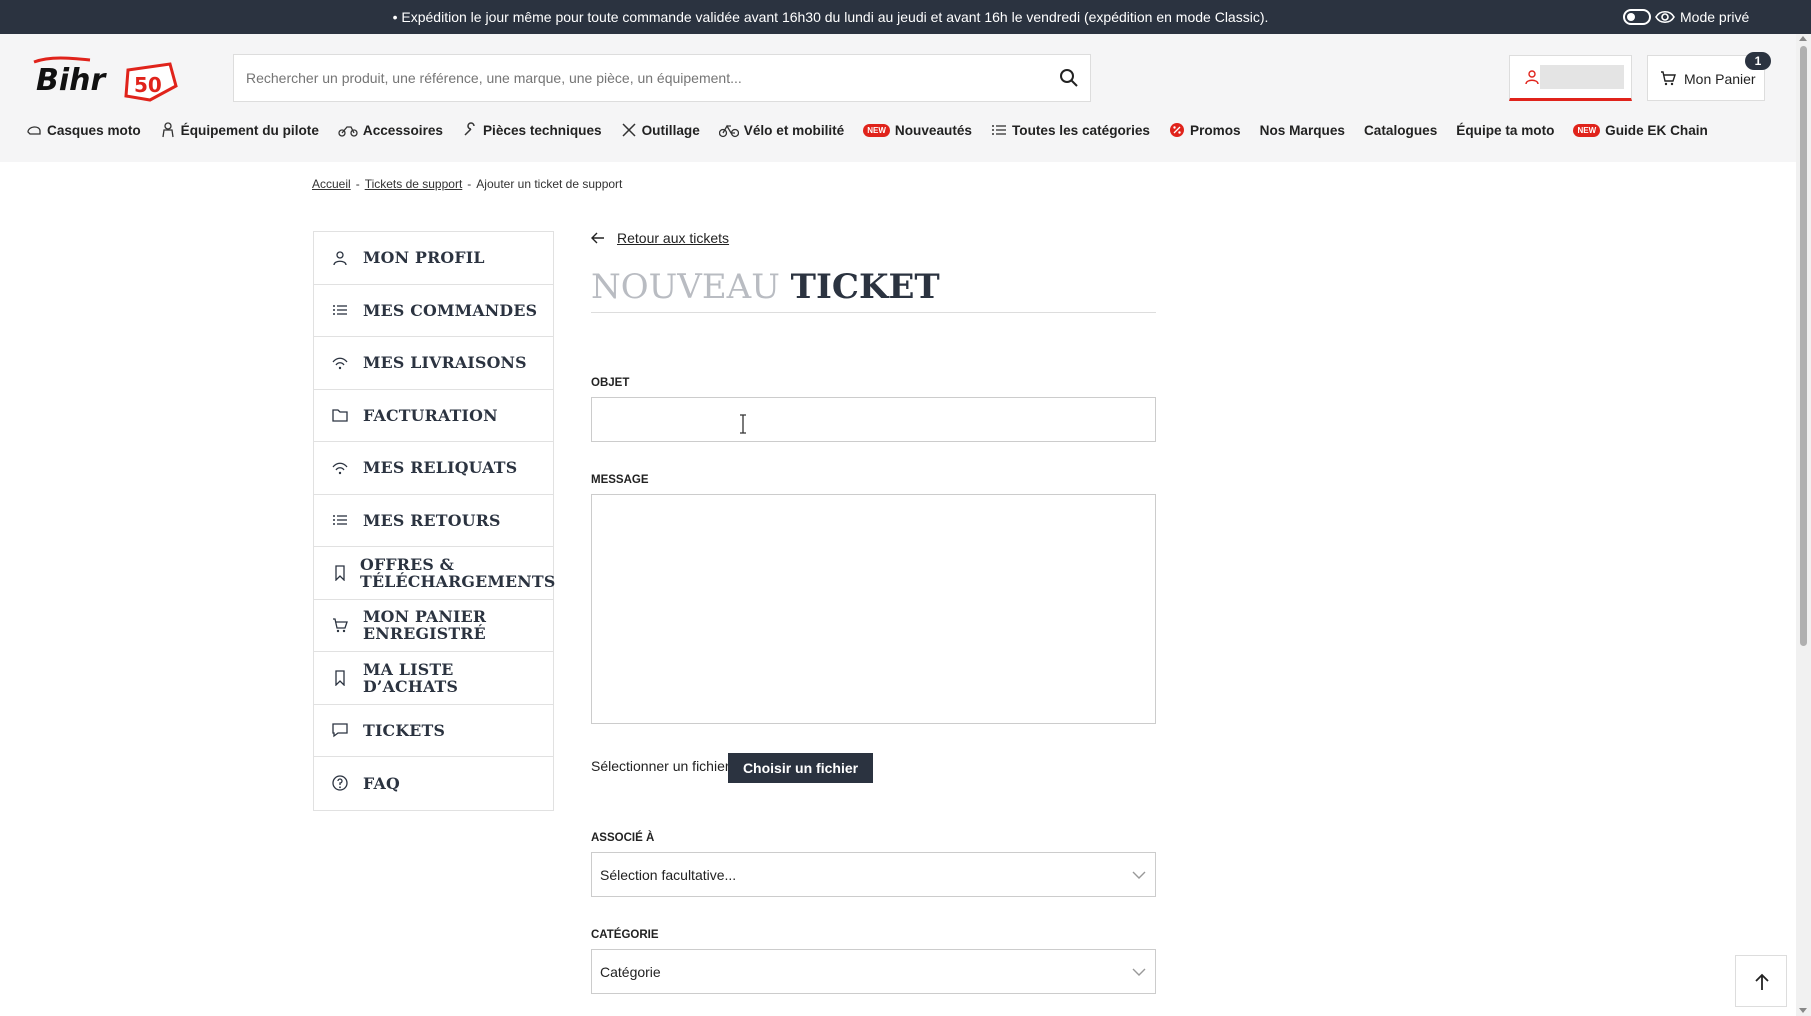 The image size is (1811, 1016). I want to click on cart-count-badge: 1, so click(1758, 61).